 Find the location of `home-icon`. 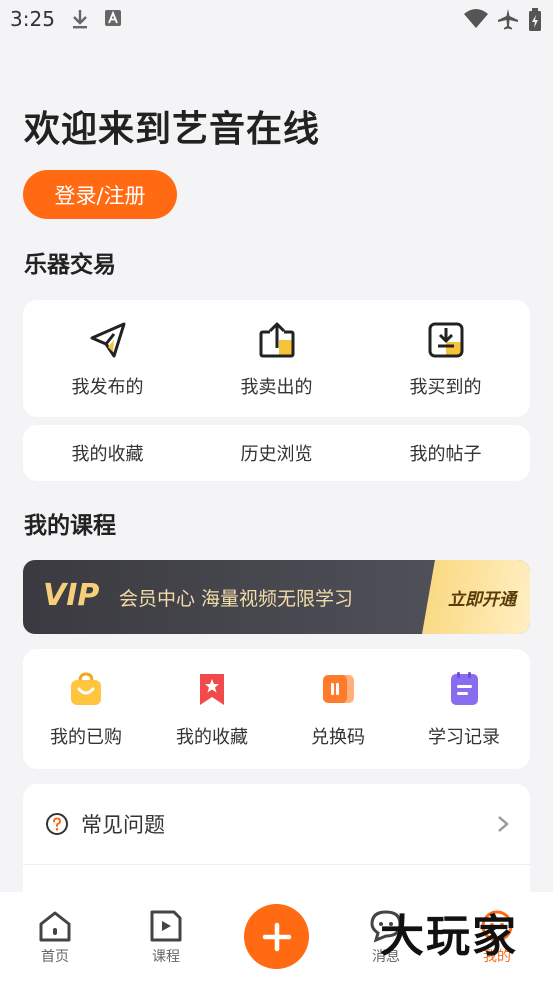

home-icon is located at coordinates (55, 926).